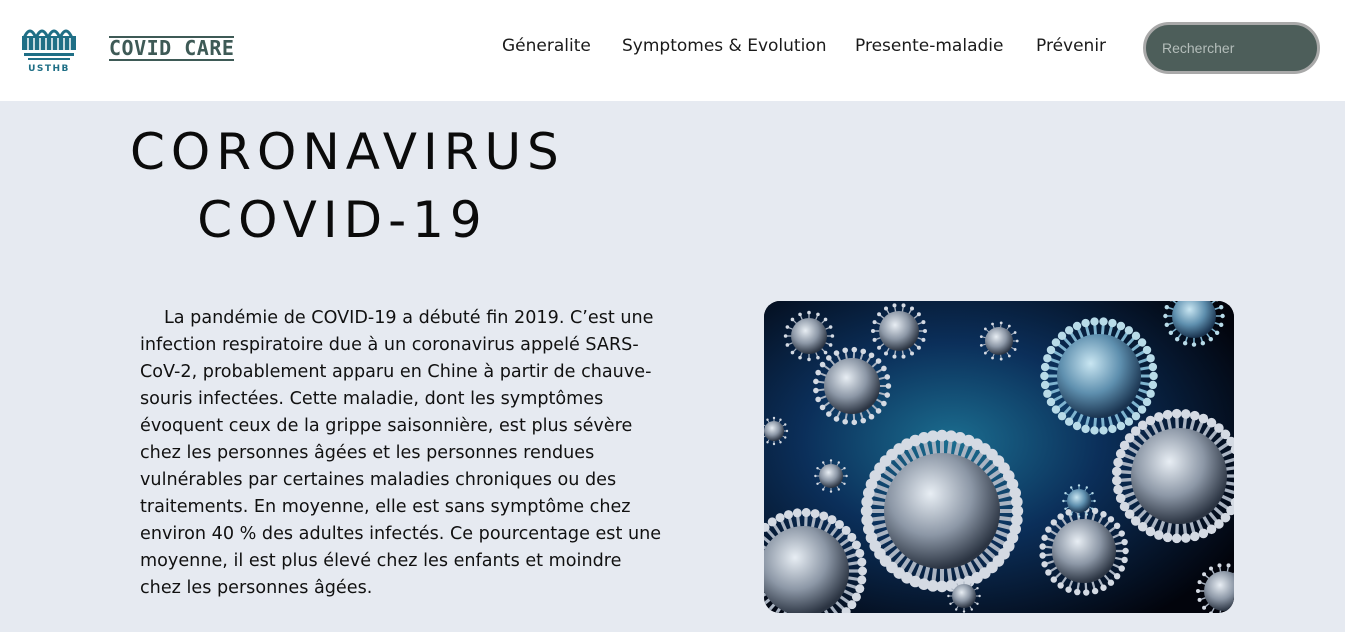  I want to click on nav-link-prevenir: Prévenir, so click(1071, 46).